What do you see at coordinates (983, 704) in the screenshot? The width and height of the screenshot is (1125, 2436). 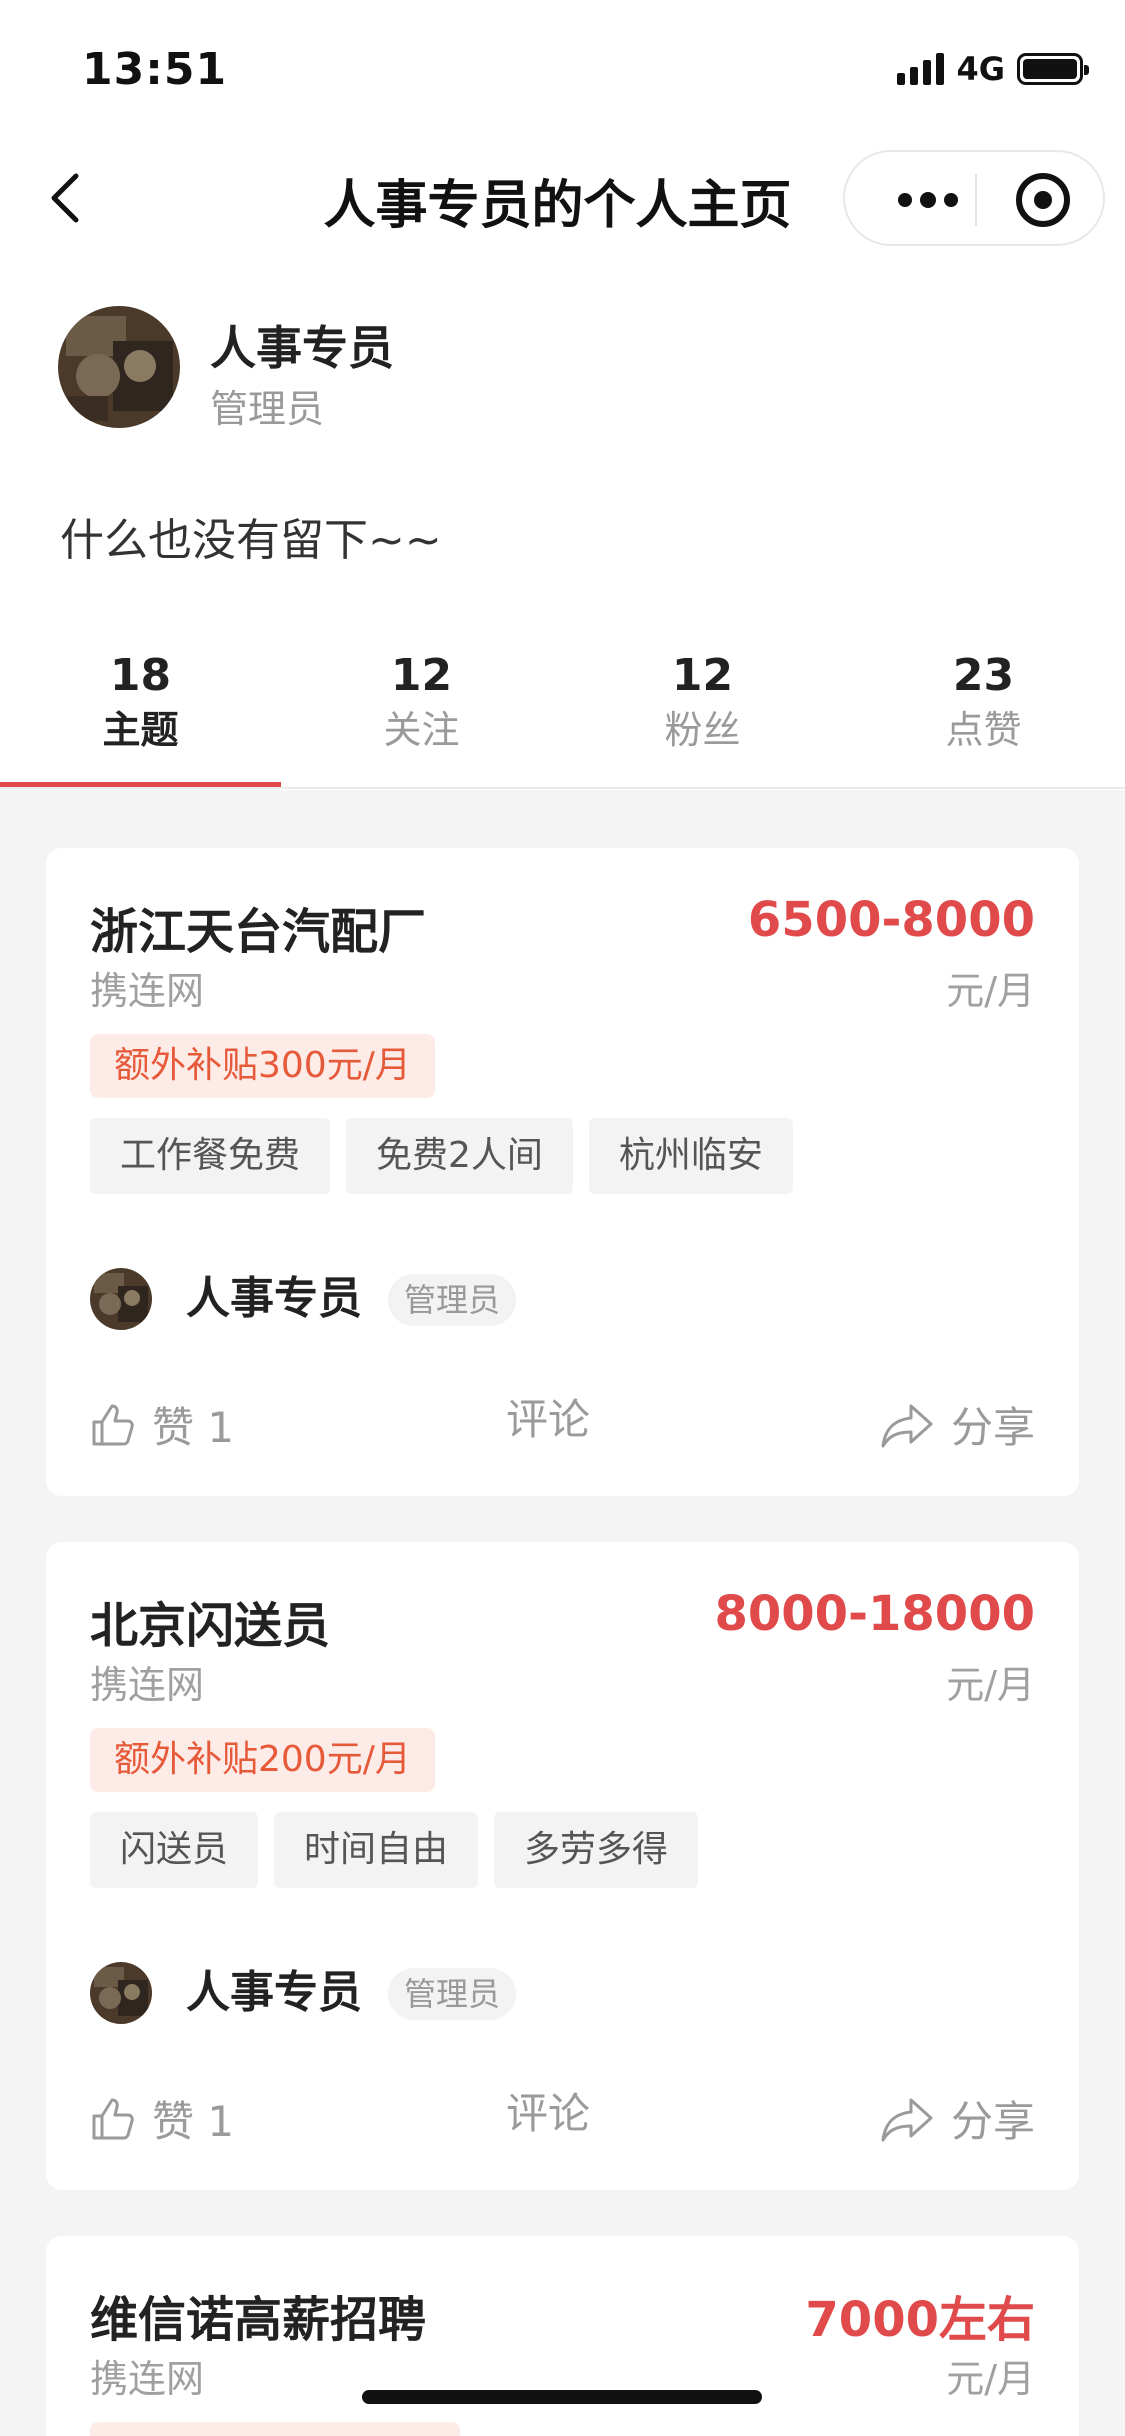 I see `tab-likes: 23 点赞` at bounding box center [983, 704].